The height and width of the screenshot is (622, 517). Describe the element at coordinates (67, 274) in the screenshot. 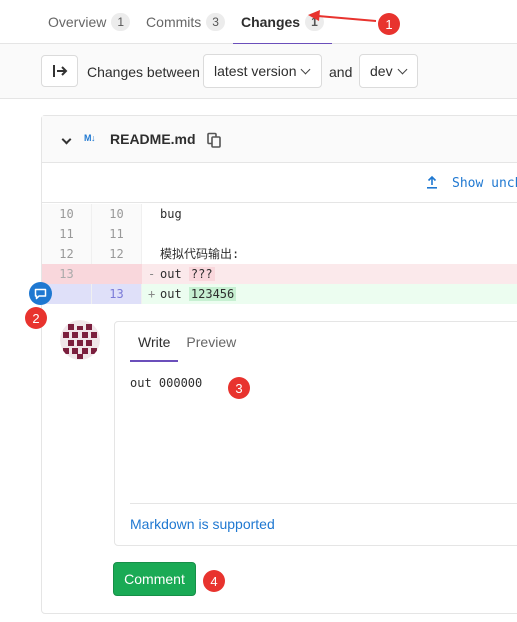

I see `old-line-number: 13` at that location.